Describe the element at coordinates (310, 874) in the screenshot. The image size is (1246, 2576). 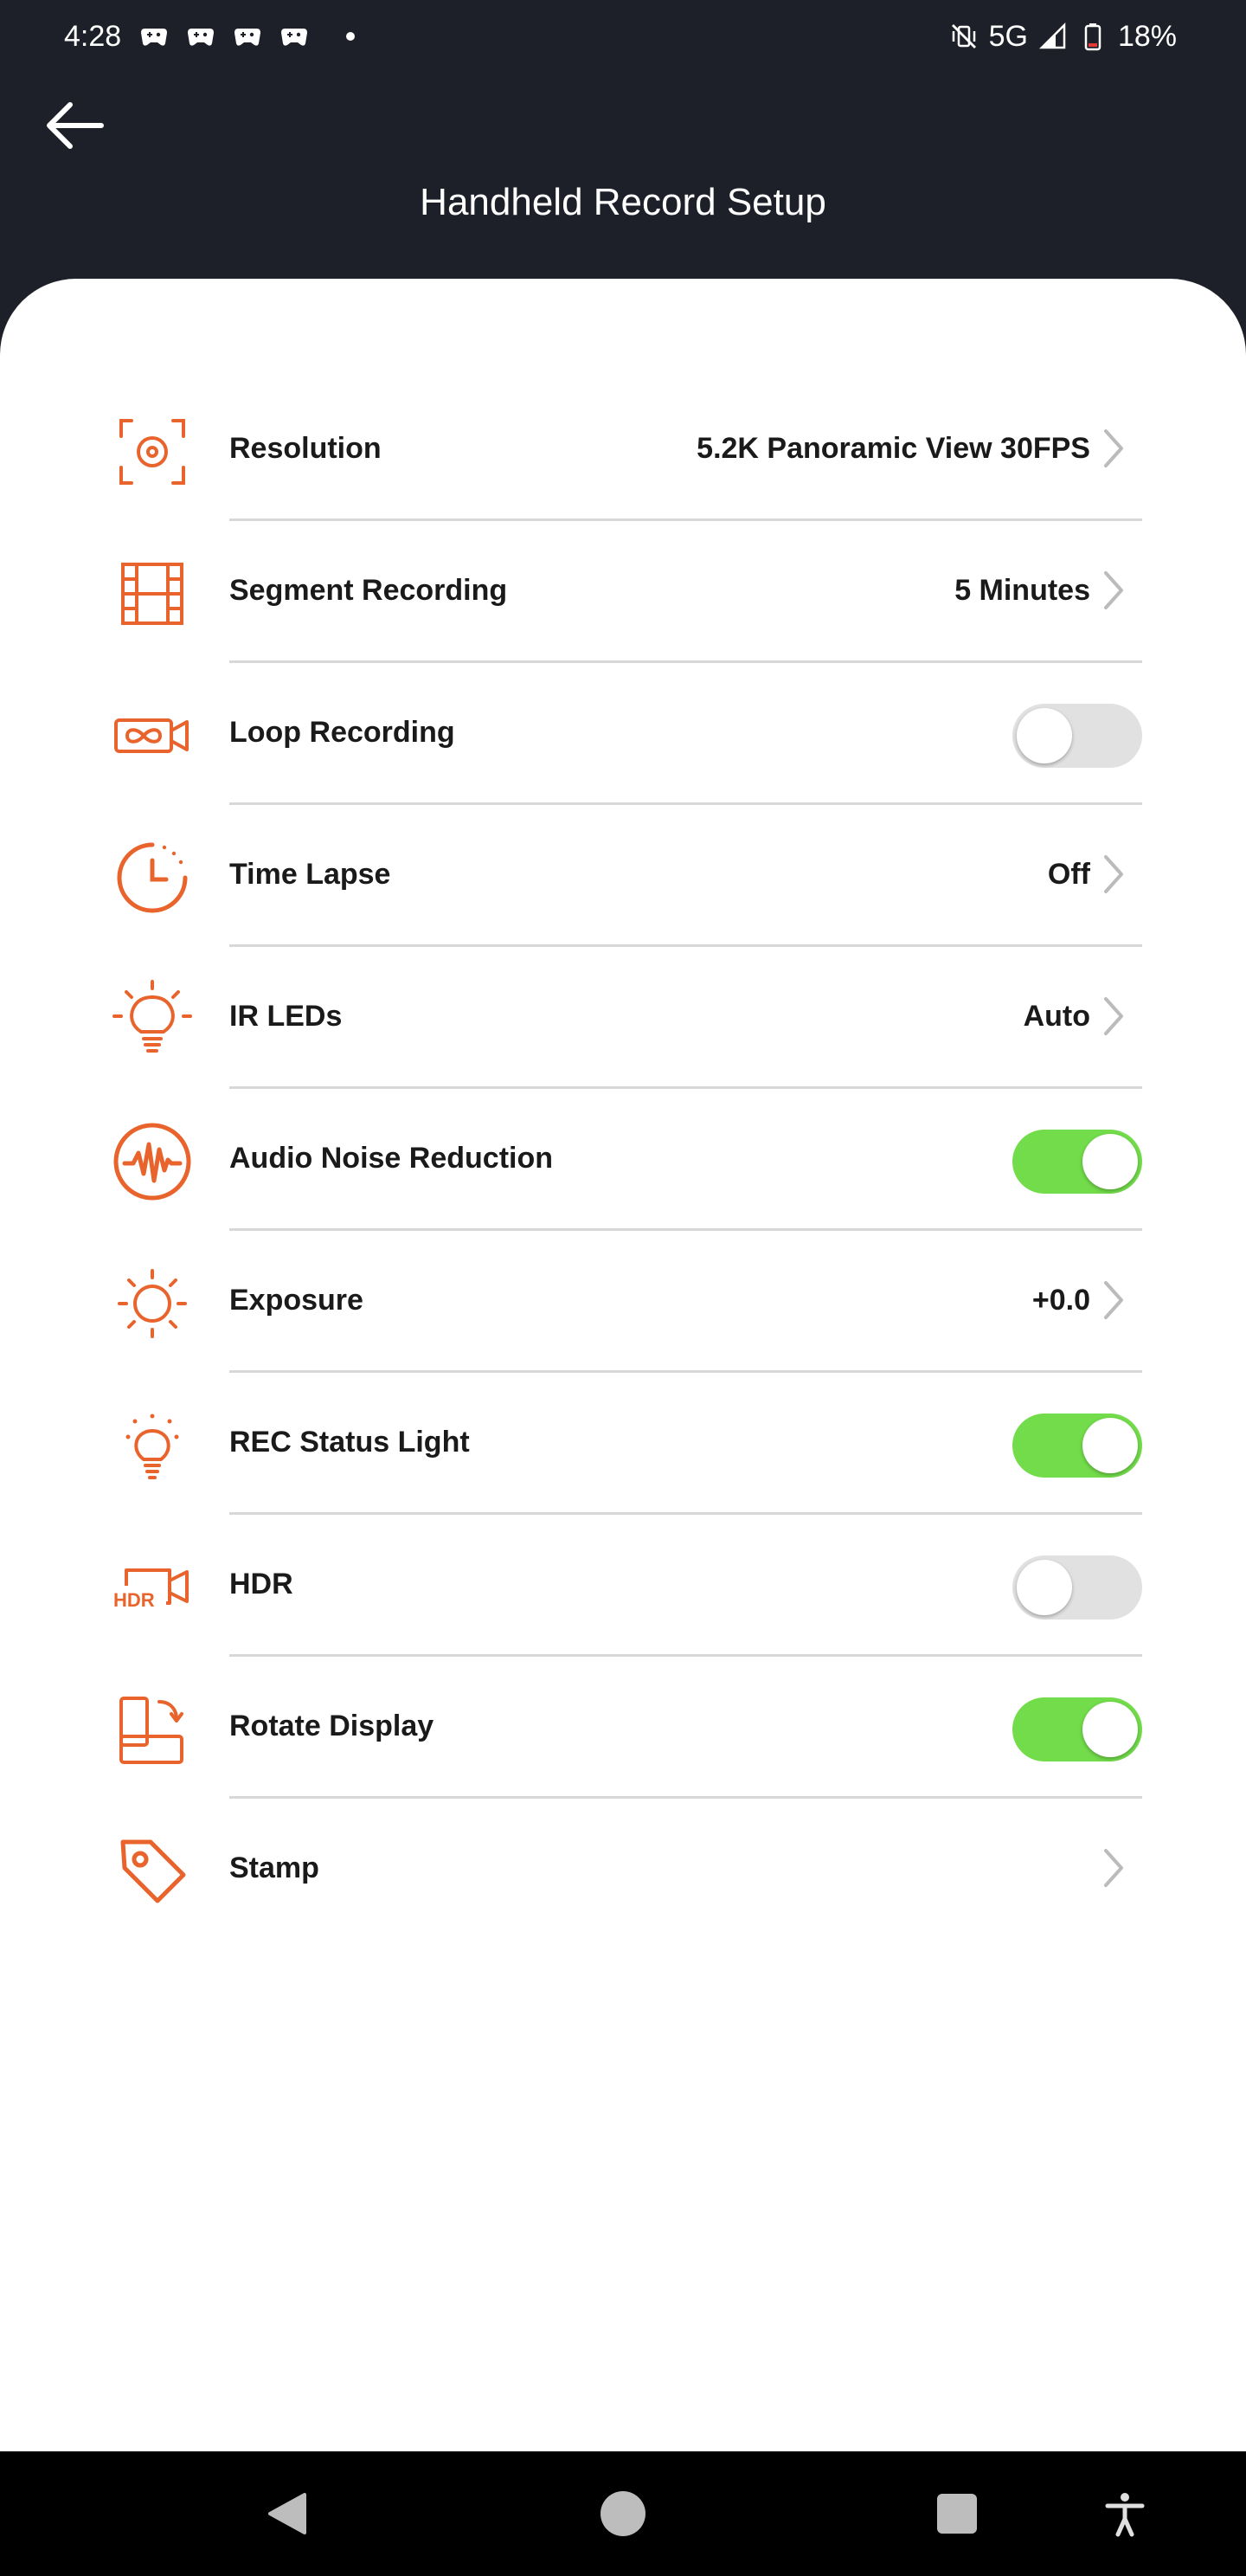
I see `time-lapse-label: Time Lapse` at that location.